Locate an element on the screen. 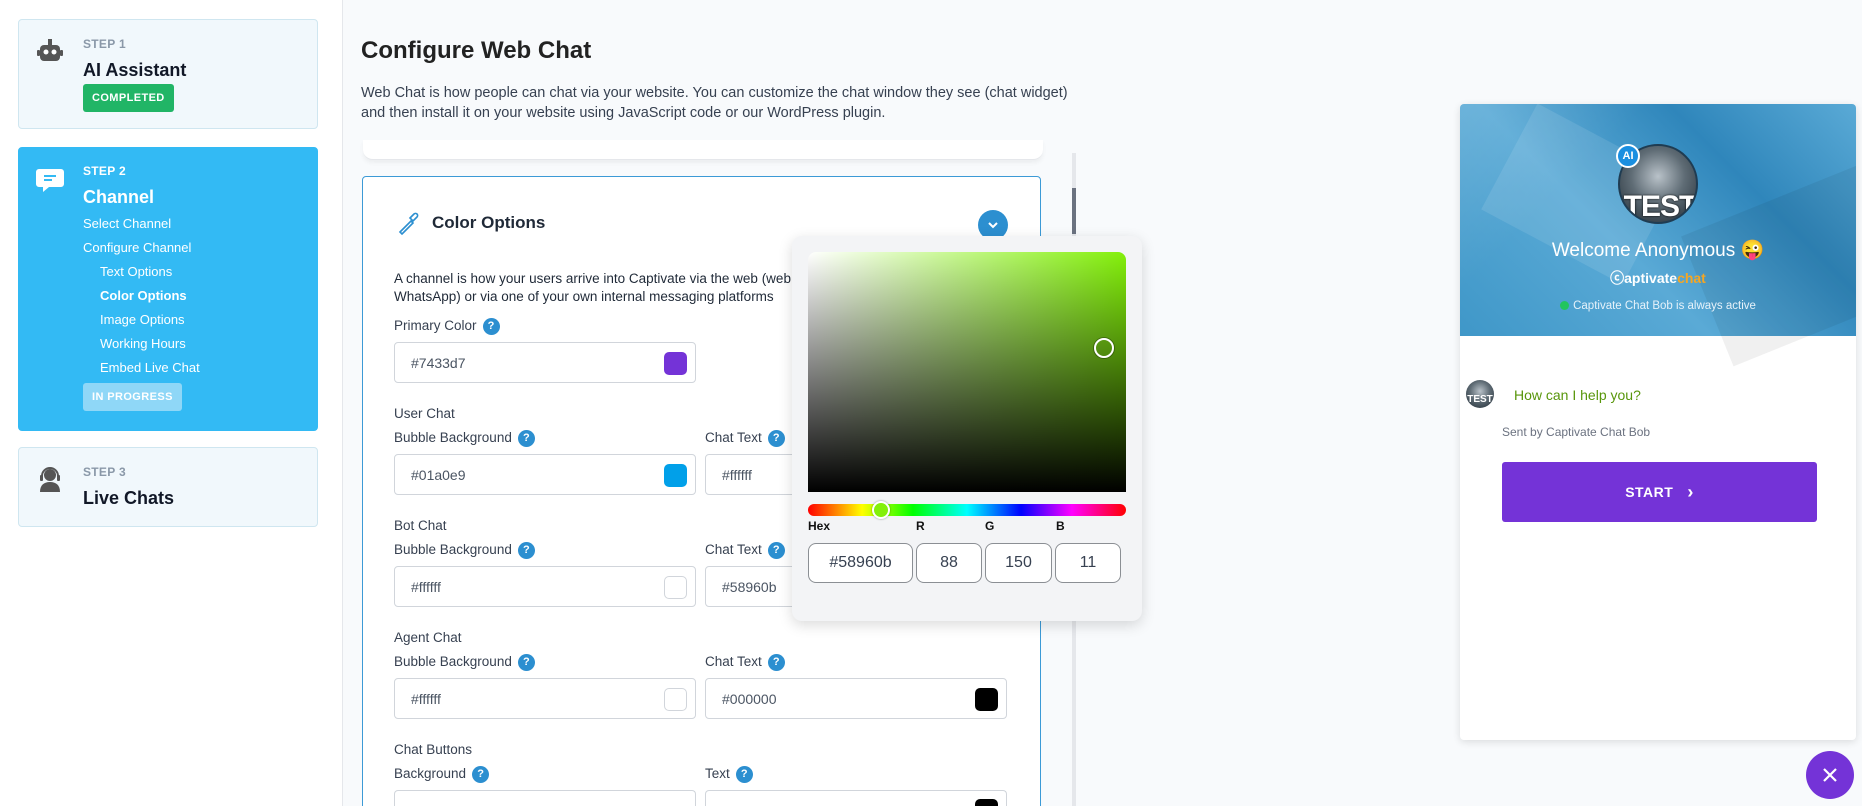 The height and width of the screenshot is (806, 1862). user-text-label: Chat Text? is located at coordinates (745, 438).